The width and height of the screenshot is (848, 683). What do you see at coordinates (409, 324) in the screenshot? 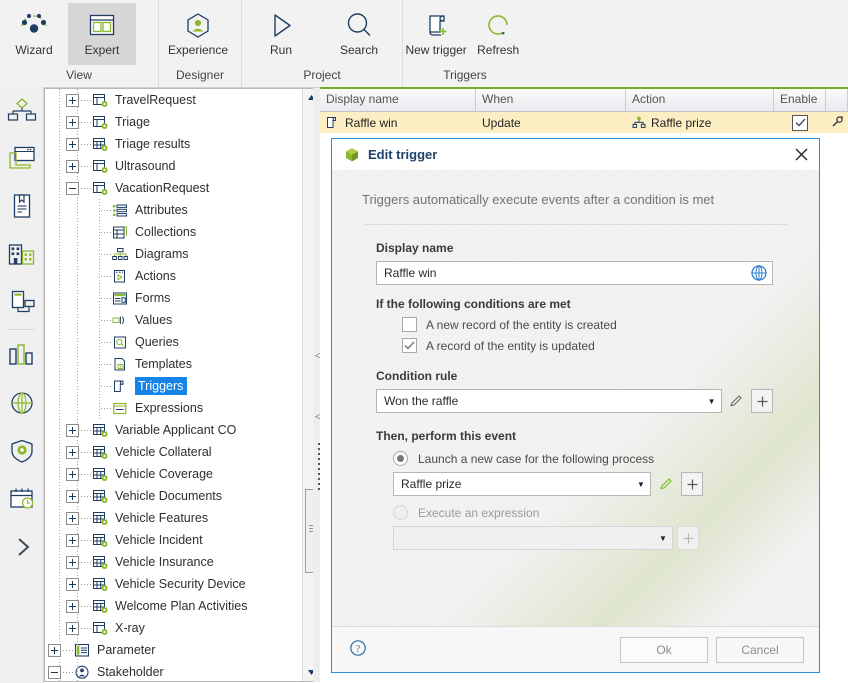
I see `condition-created-checkbox` at bounding box center [409, 324].